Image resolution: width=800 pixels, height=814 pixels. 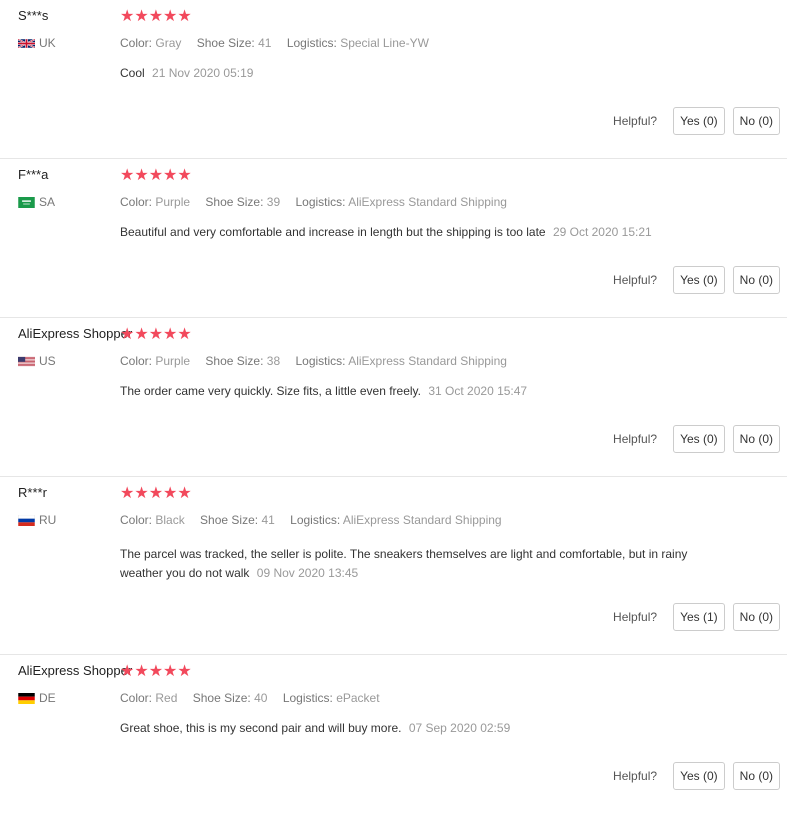 What do you see at coordinates (261, 698) in the screenshot?
I see `shoe-size-value: 40` at bounding box center [261, 698].